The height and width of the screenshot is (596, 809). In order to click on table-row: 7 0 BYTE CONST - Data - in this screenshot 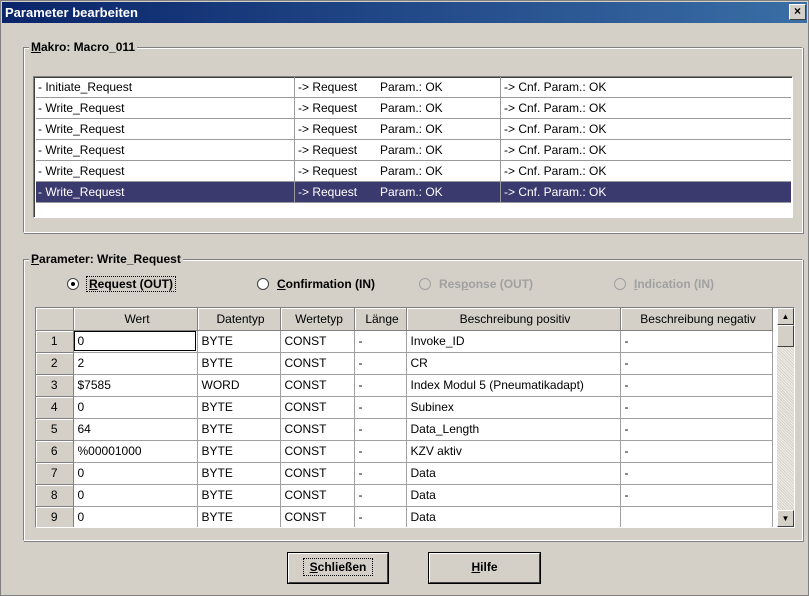, I will do `click(404, 473)`.